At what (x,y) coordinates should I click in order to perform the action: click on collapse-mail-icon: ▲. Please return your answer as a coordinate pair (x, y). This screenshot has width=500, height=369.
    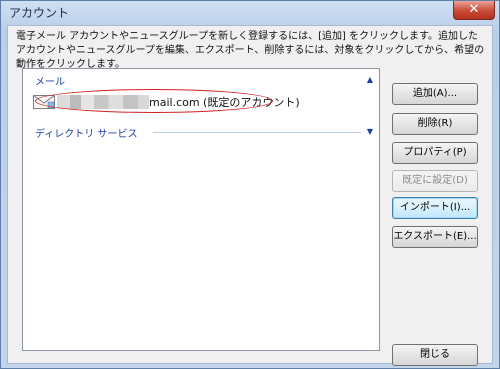
    Looking at the image, I should click on (370, 80).